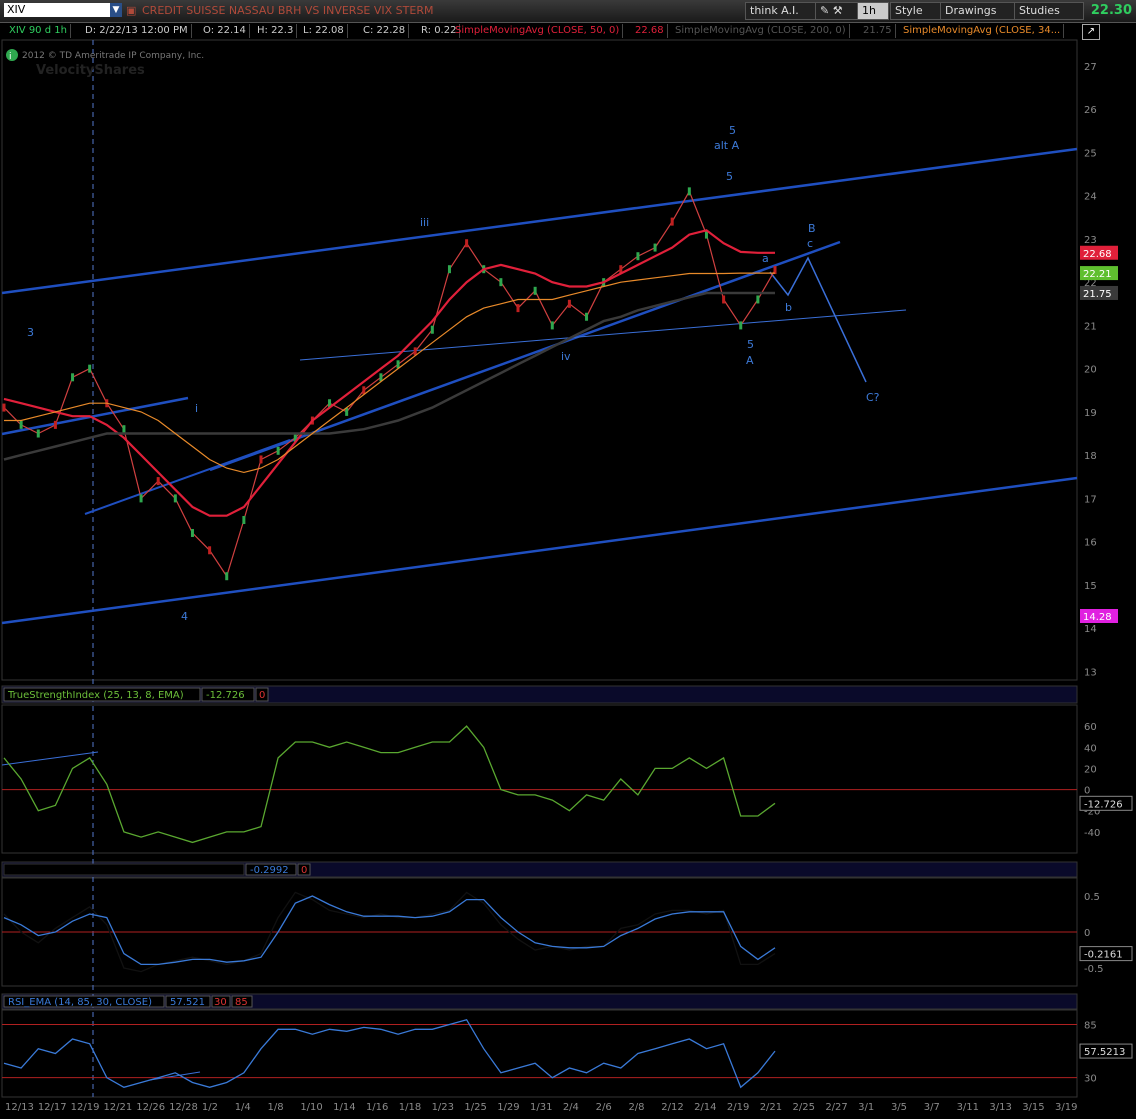 The width and height of the screenshot is (1136, 1119). I want to click on drawings-button: Drawings, so click(979, 11).